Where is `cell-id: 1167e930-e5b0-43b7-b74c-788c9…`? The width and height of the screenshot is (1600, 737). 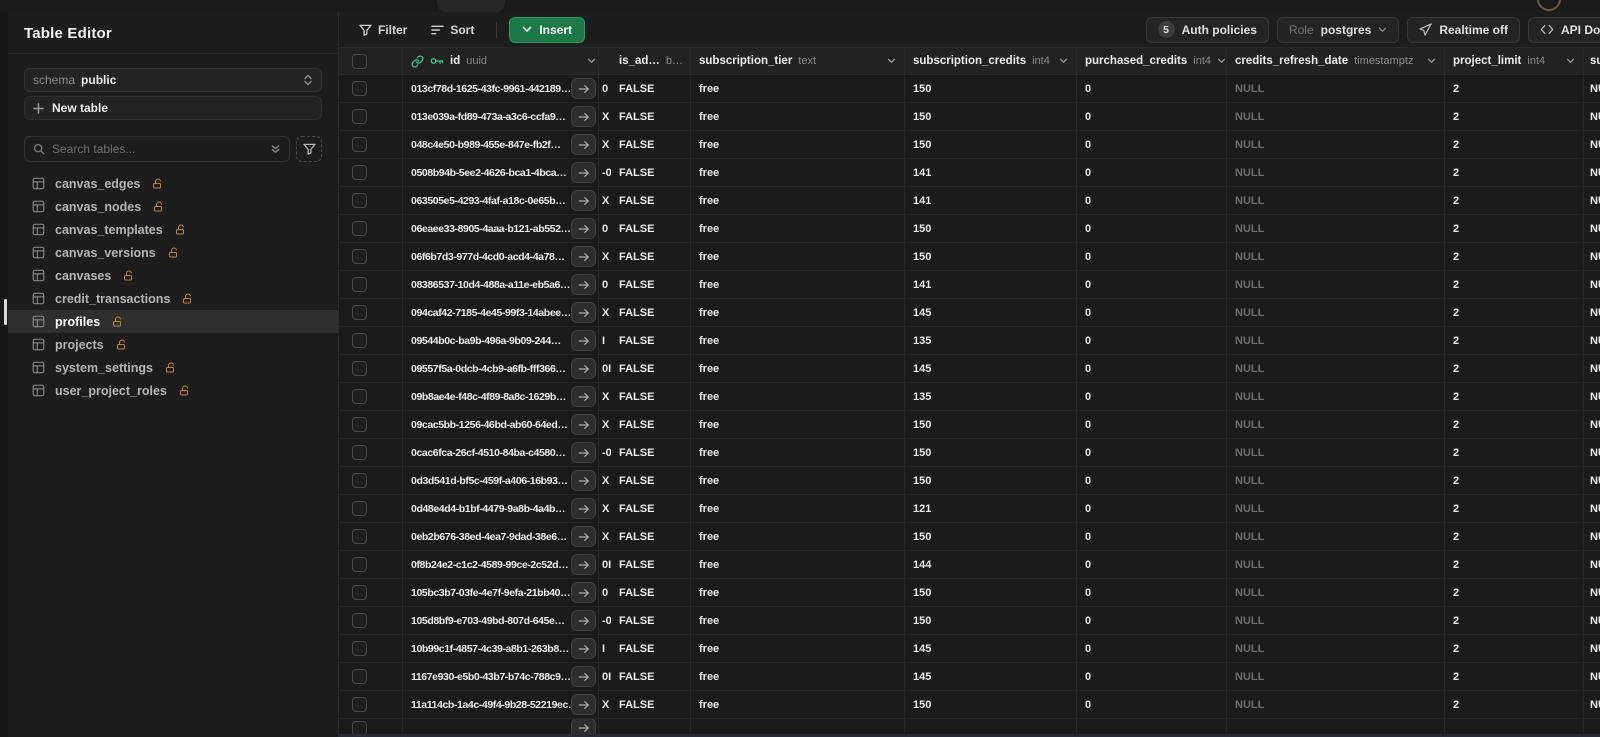 cell-id: 1167e930-e5b0-43b7-b74c-788c9… is located at coordinates (501, 676).